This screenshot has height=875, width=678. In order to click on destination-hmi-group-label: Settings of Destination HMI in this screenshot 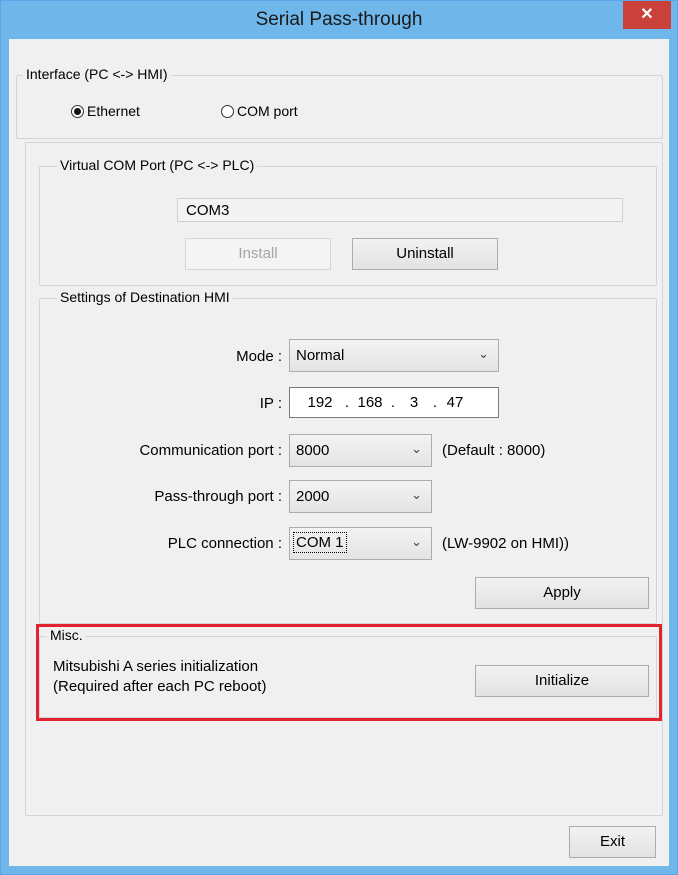, I will do `click(145, 297)`.